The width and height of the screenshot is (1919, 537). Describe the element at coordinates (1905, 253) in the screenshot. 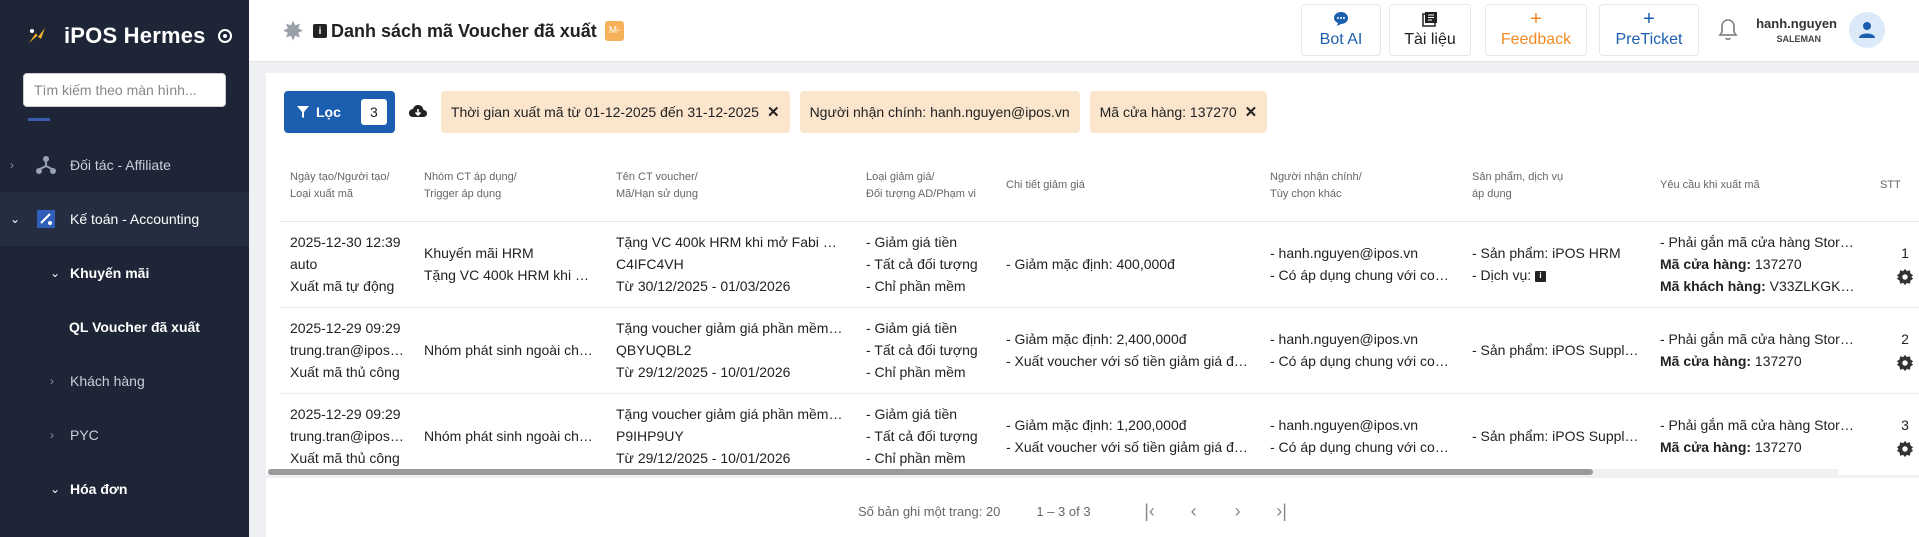

I see `row-index: 1` at that location.